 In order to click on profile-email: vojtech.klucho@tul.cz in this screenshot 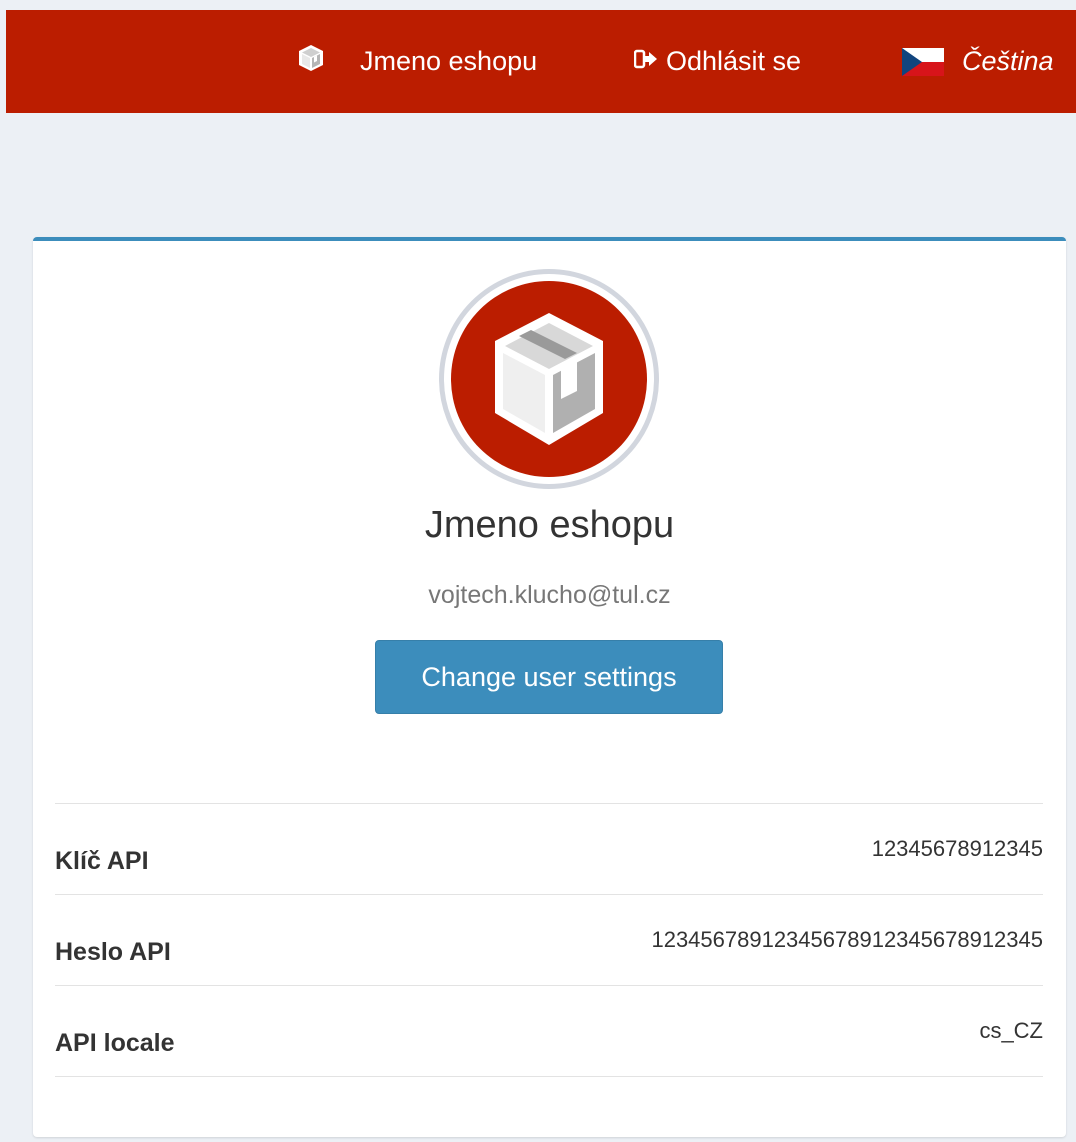, I will do `click(549, 595)`.